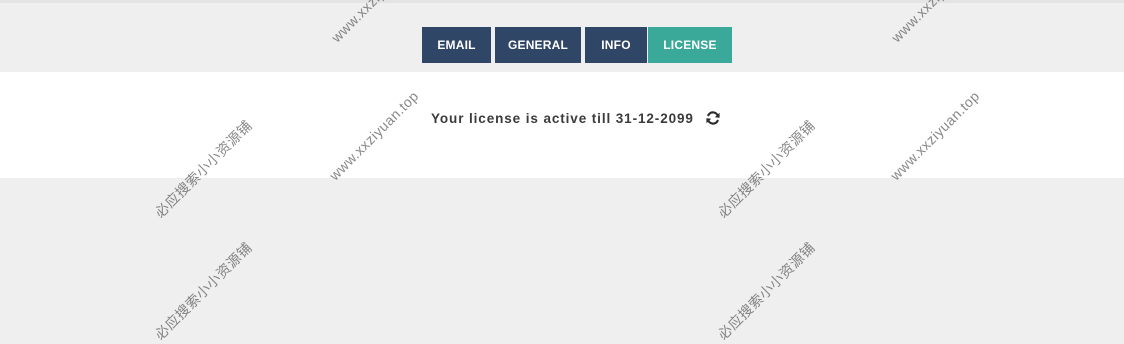  I want to click on refresh-icon, so click(713, 118).